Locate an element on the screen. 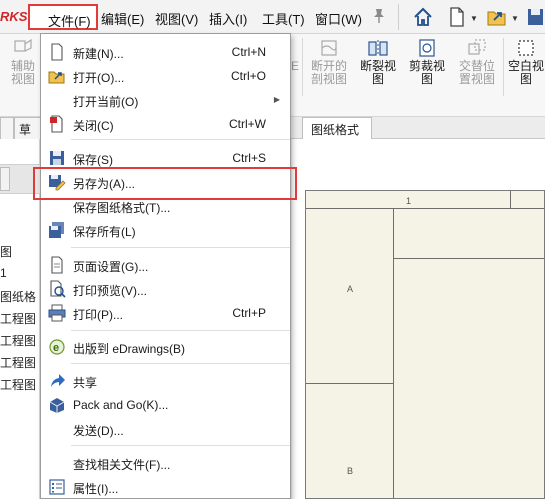  broken-section-label: 断开的剖视图 is located at coordinates (328, 72).